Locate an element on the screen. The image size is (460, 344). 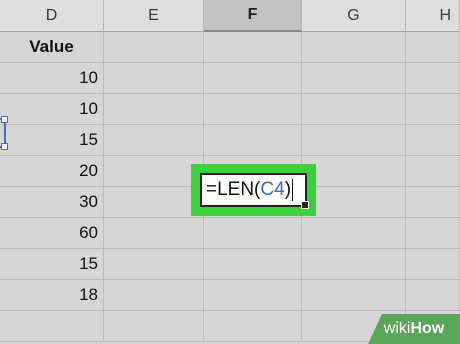
formula-prefix: =LEN( is located at coordinates (233, 189).